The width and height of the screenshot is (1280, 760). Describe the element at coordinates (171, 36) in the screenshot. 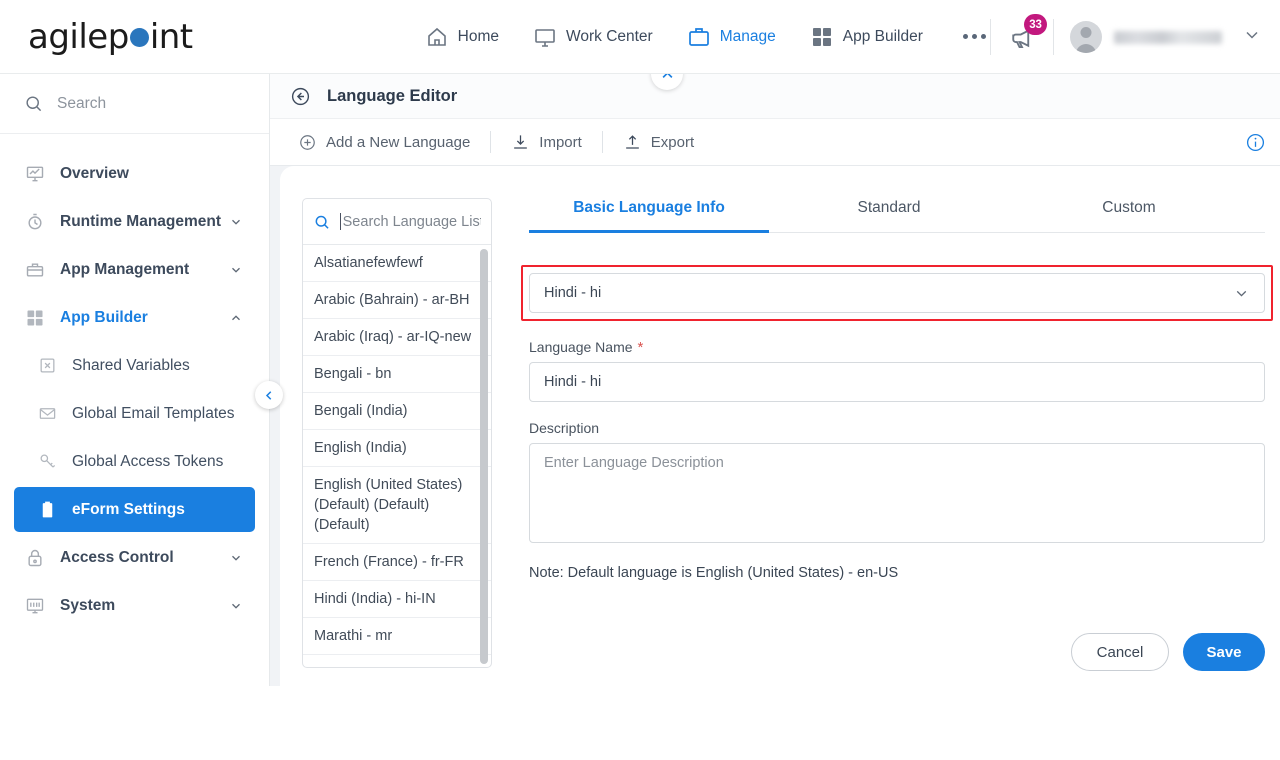

I see `logo-text-post: int` at that location.